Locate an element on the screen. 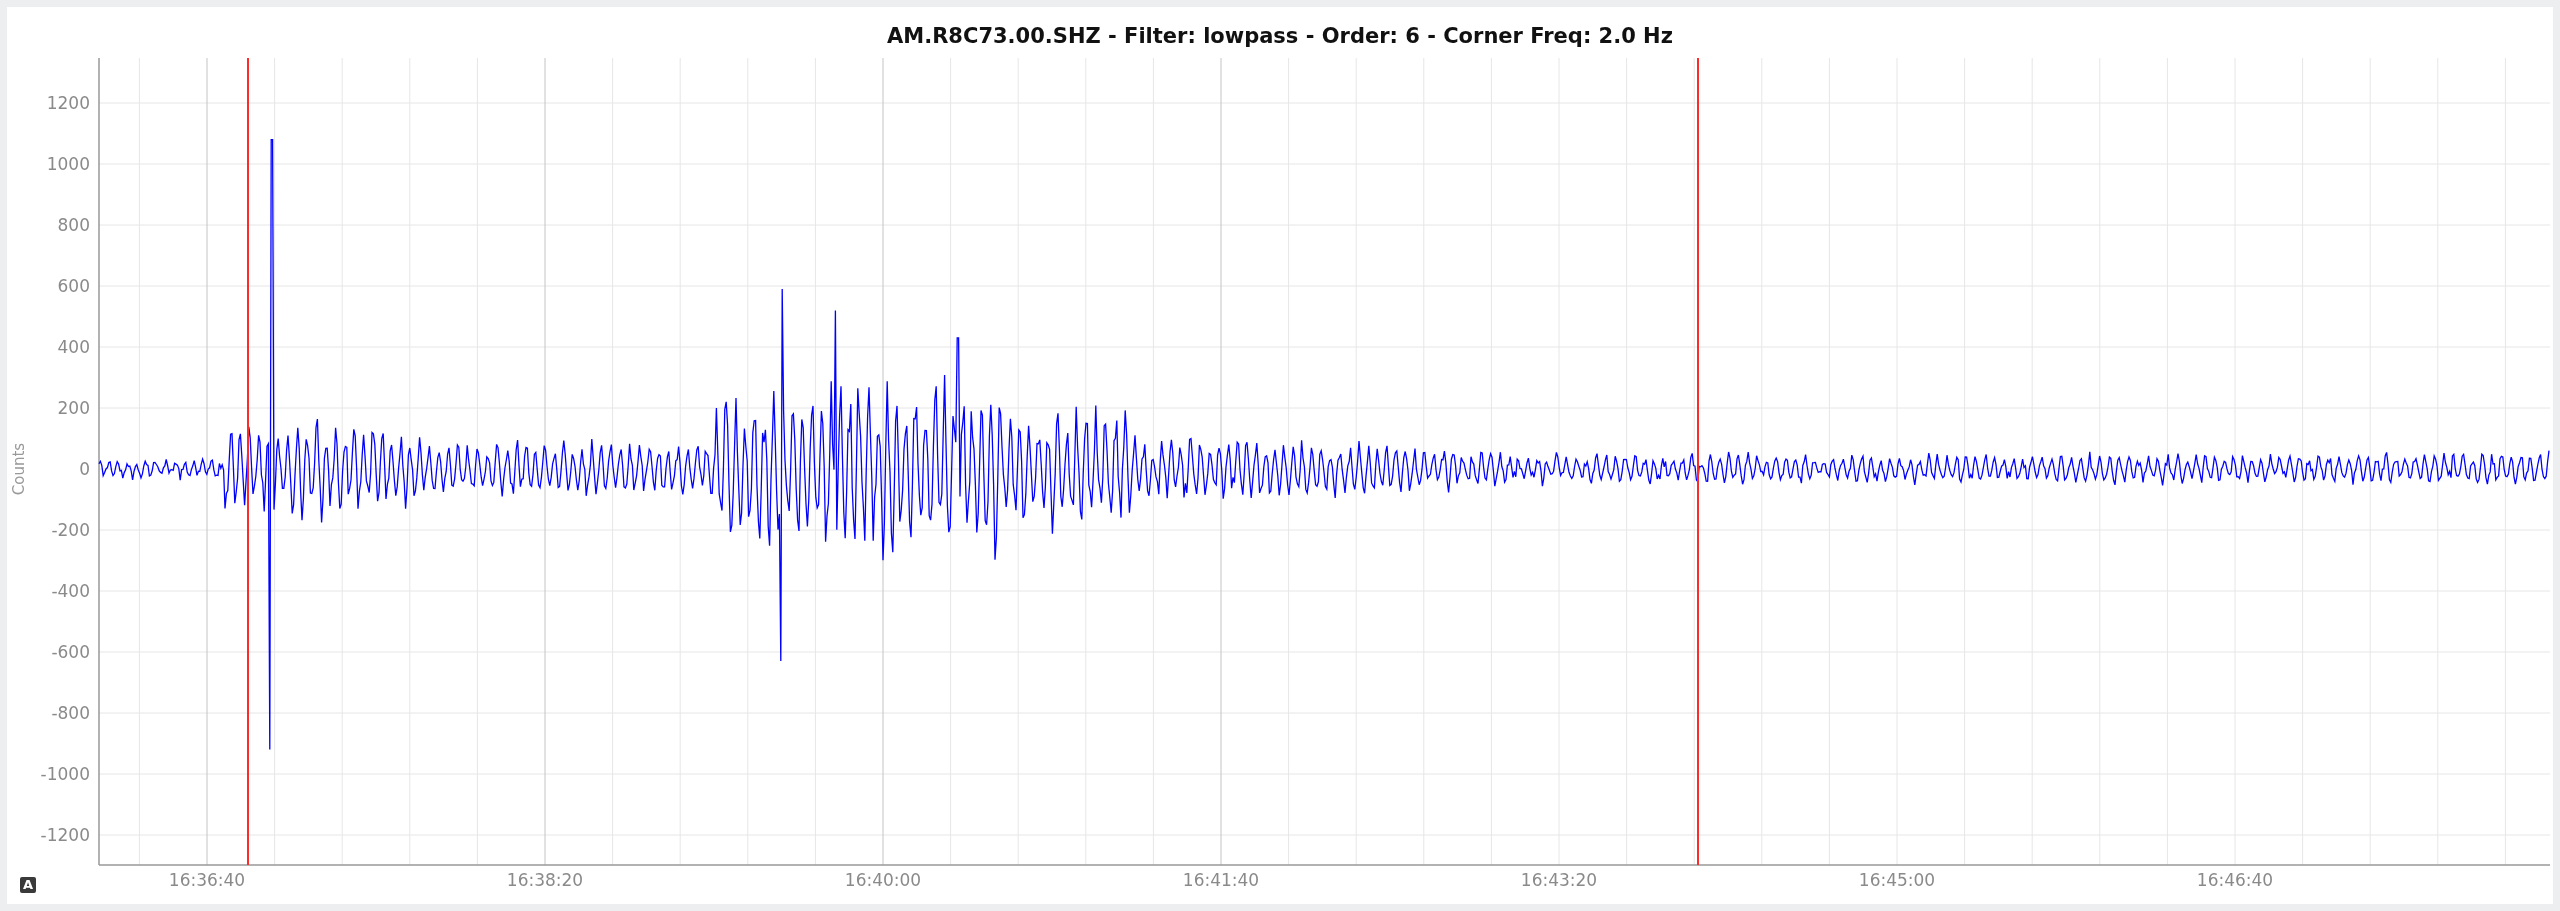  axis-tick-label: 16:43:20 is located at coordinates (1559, 880).